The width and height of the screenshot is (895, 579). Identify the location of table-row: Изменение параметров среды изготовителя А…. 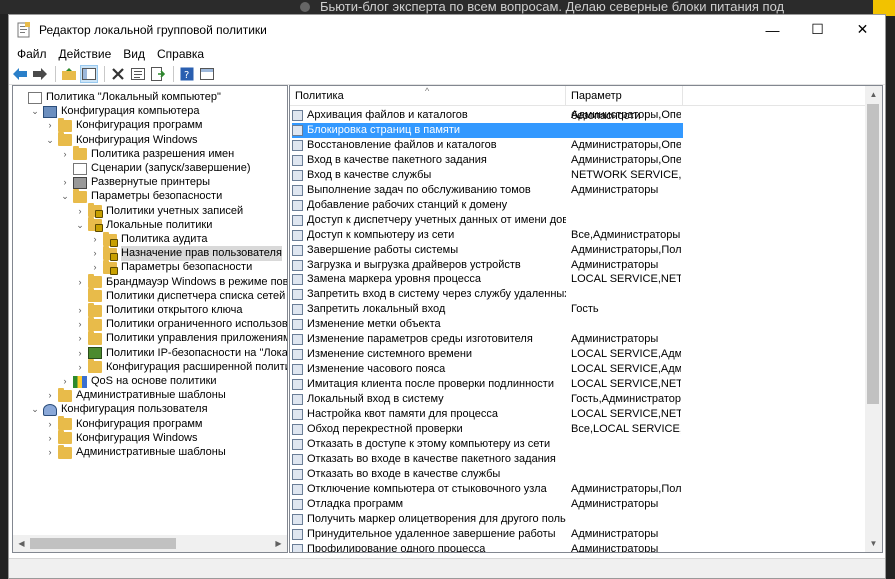
(486, 339).